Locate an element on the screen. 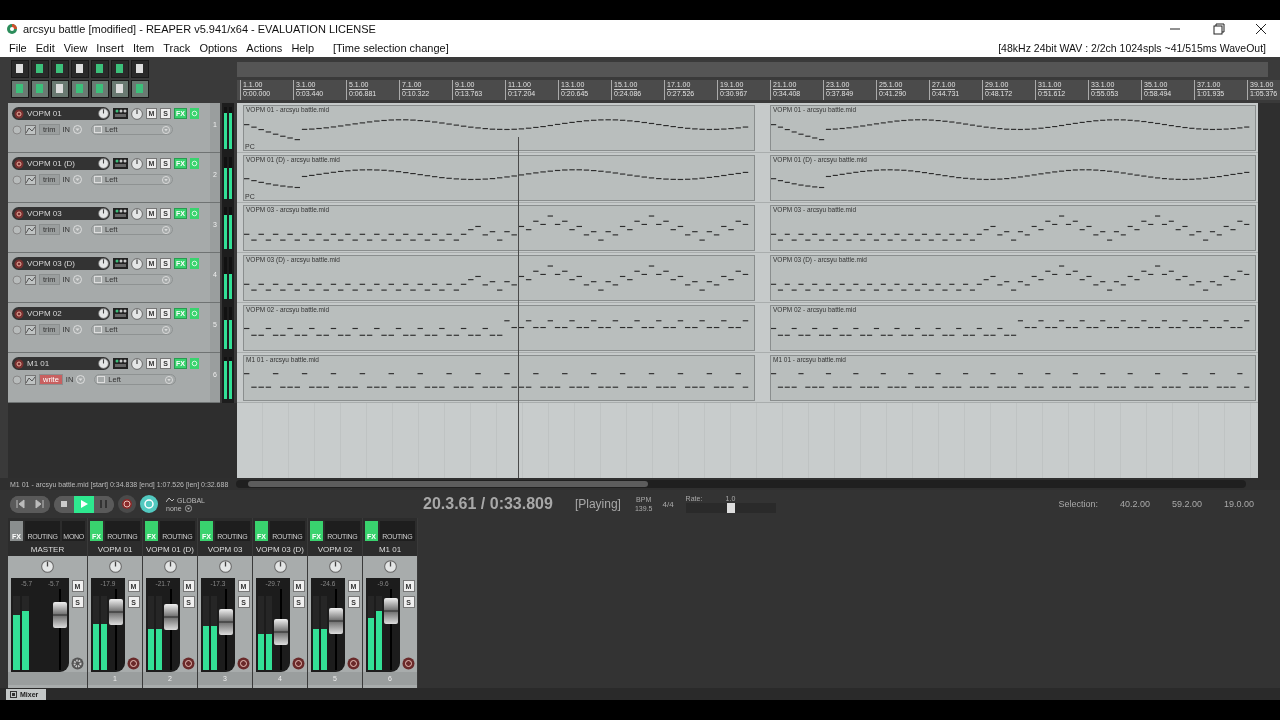 Image resolution: width=1280 pixels, height=720 pixels. vertical-scrollbar is located at coordinates (1269, 290).